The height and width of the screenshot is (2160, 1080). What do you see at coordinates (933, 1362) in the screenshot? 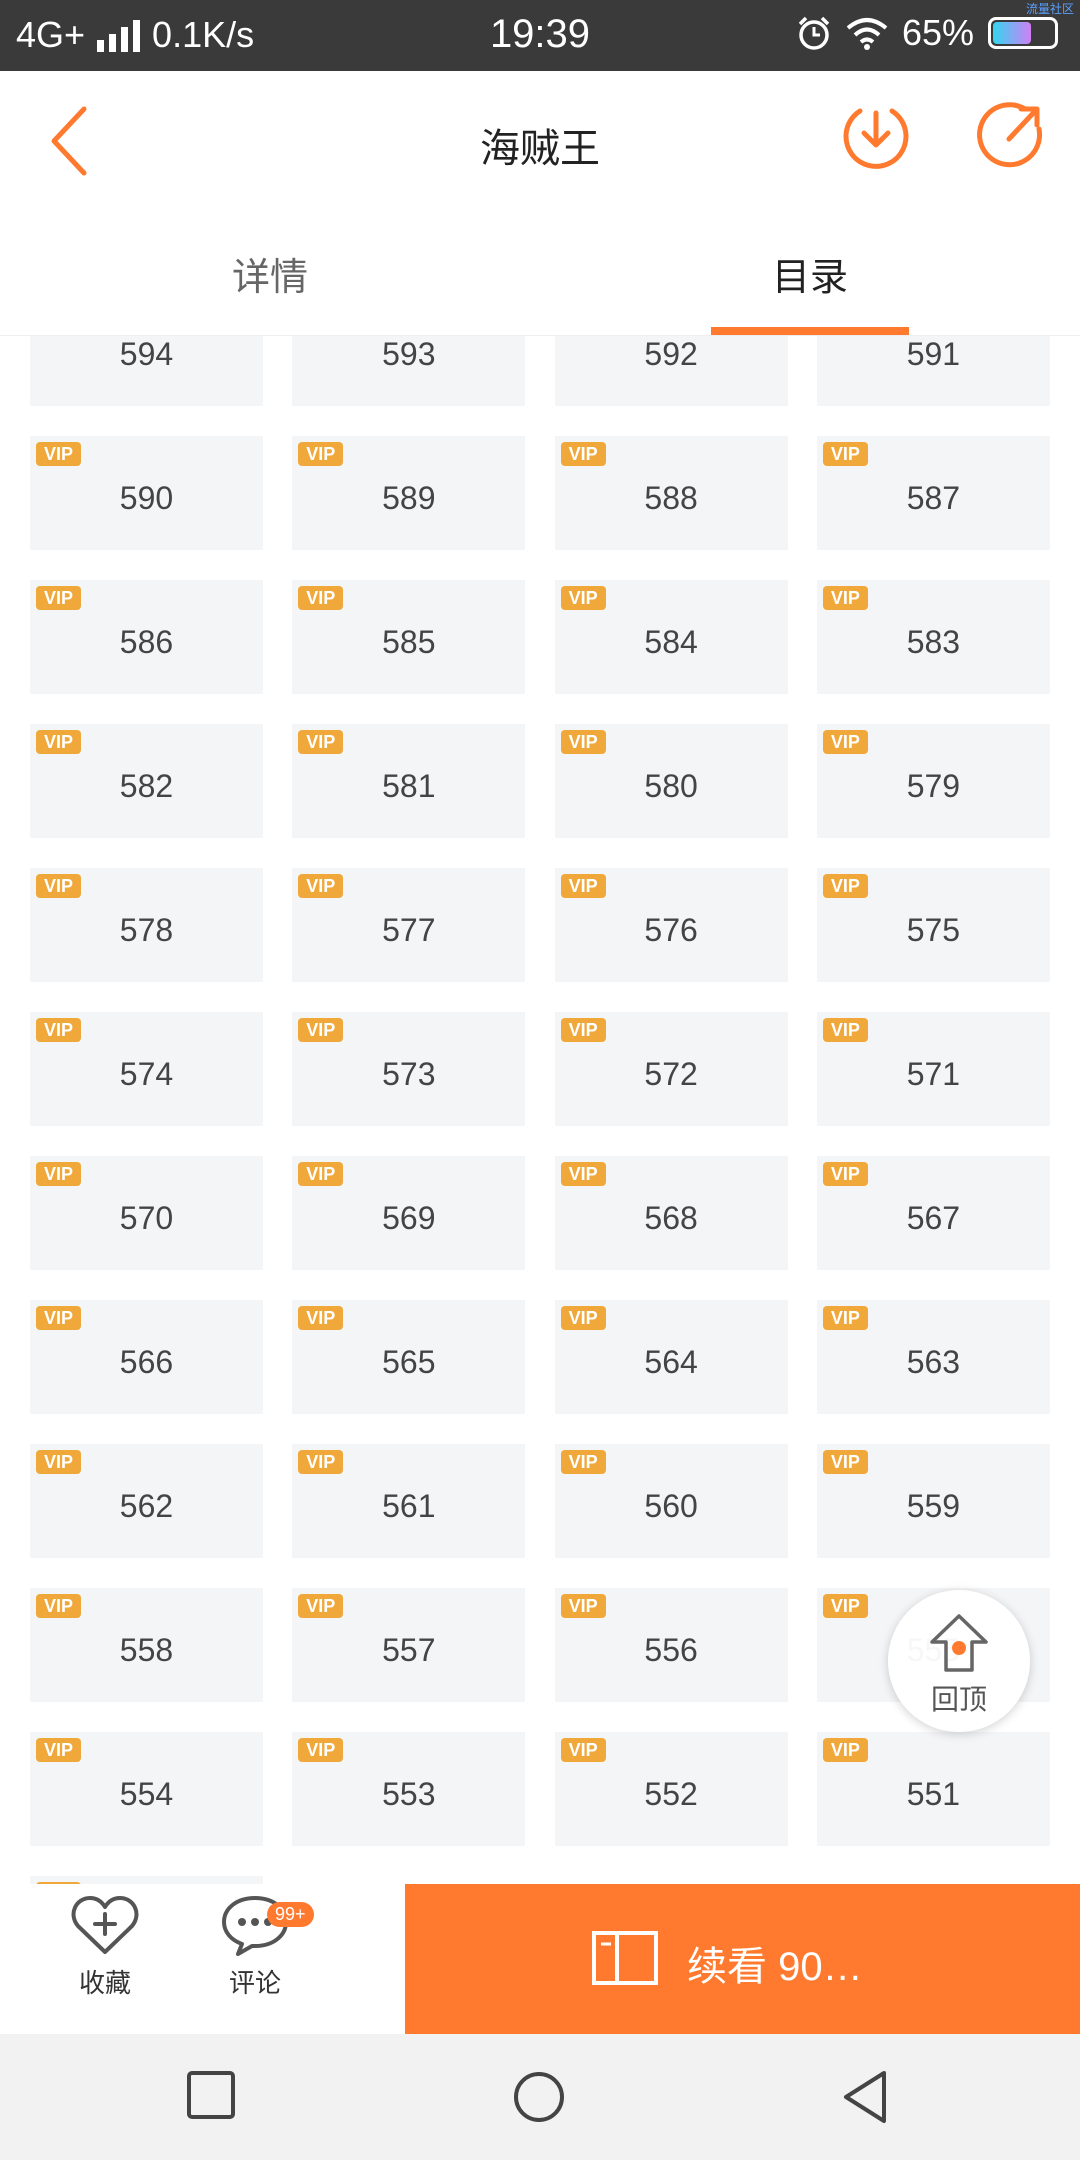
I see `chapter-number: 563` at bounding box center [933, 1362].